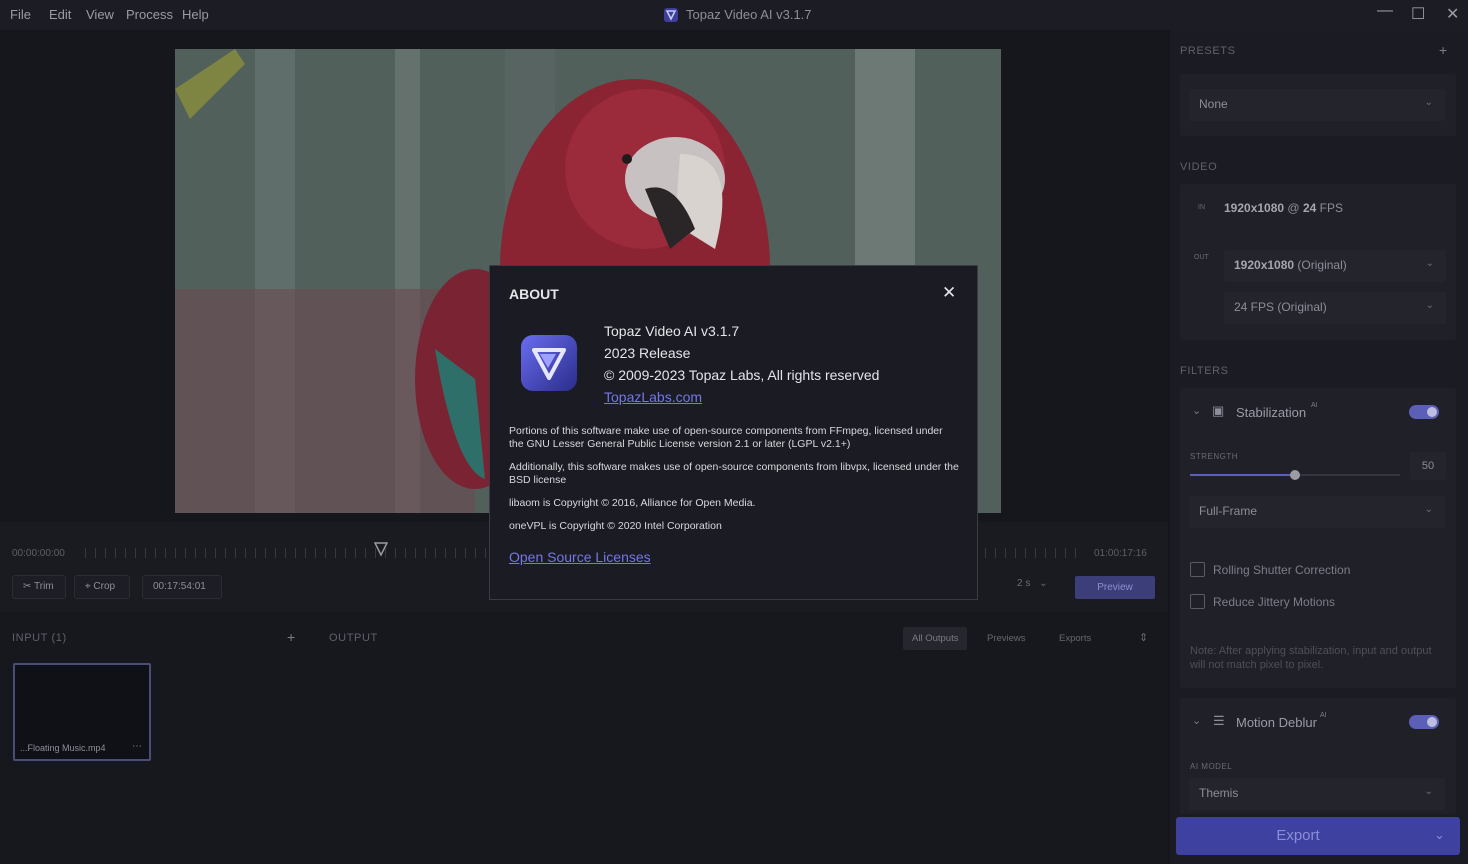  What do you see at coordinates (60, 14) in the screenshot?
I see `menu-edit: Edit` at bounding box center [60, 14].